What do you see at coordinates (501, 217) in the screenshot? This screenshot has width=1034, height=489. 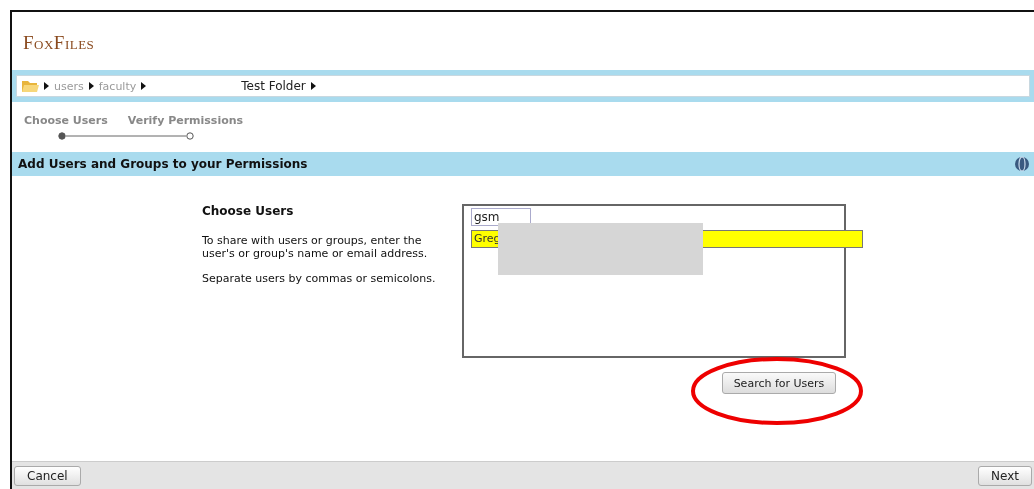 I see `user-input-field: gsm` at bounding box center [501, 217].